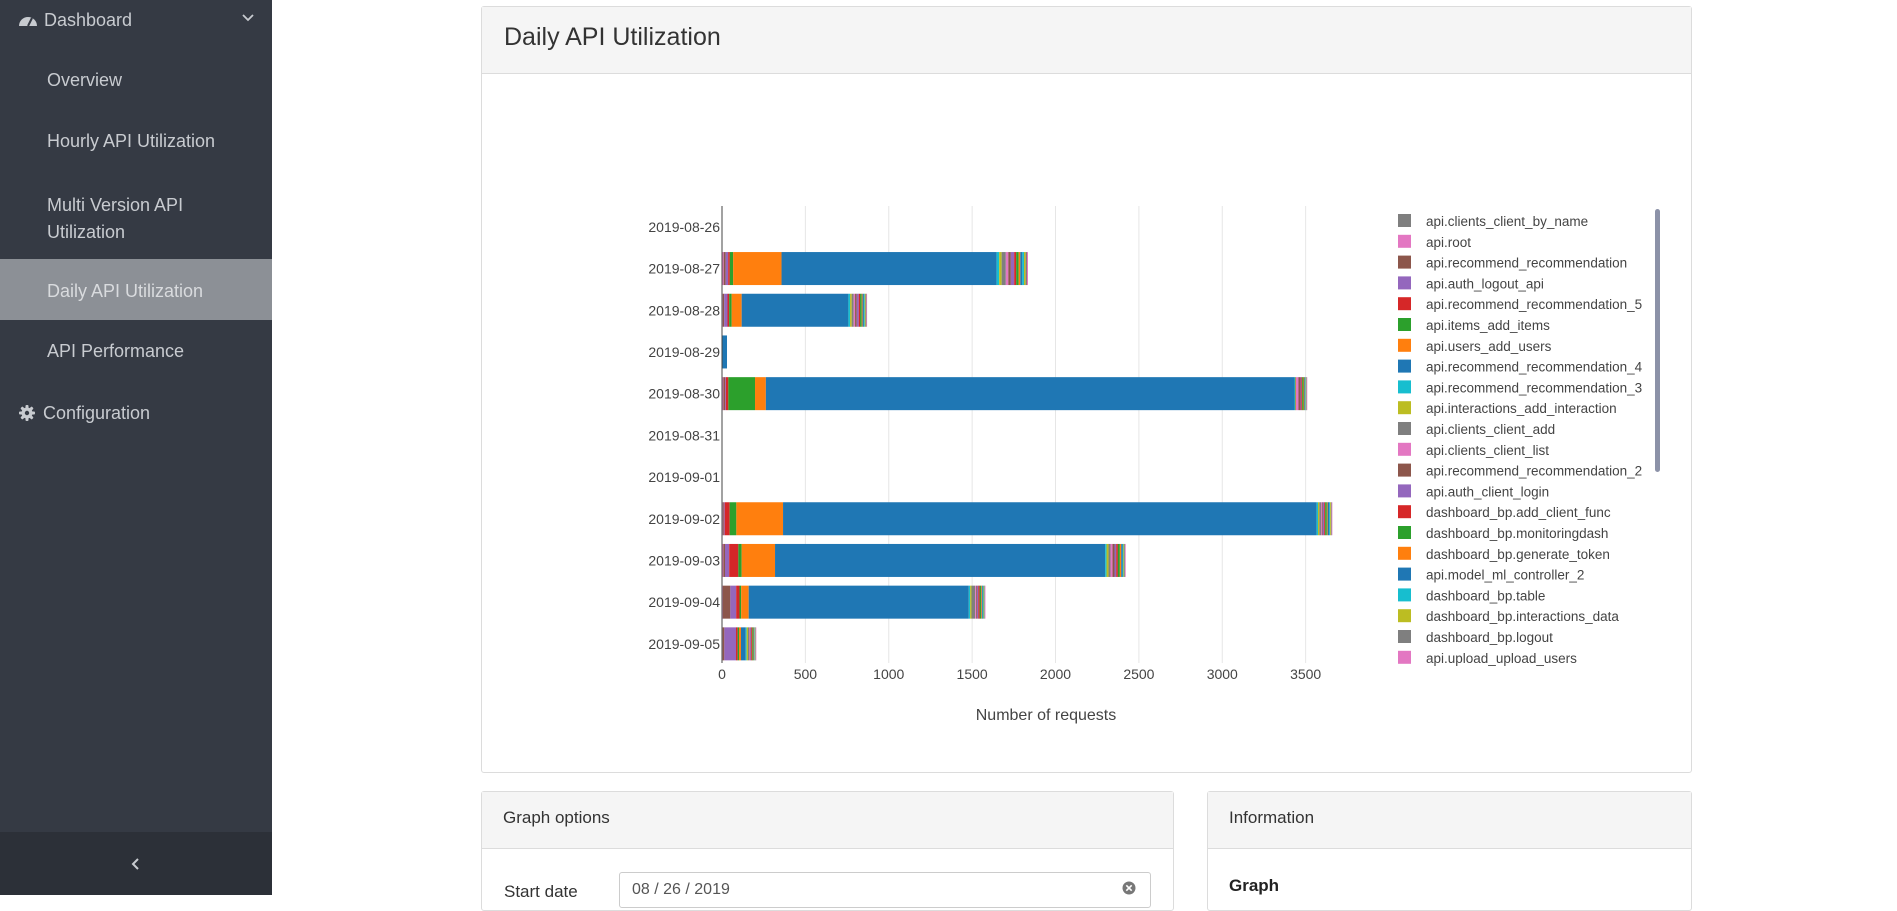 Image resolution: width=1897 pixels, height=911 pixels. Describe the element at coordinates (1489, 637) in the screenshot. I see `legend-label: dashboard_bp.logout` at that location.